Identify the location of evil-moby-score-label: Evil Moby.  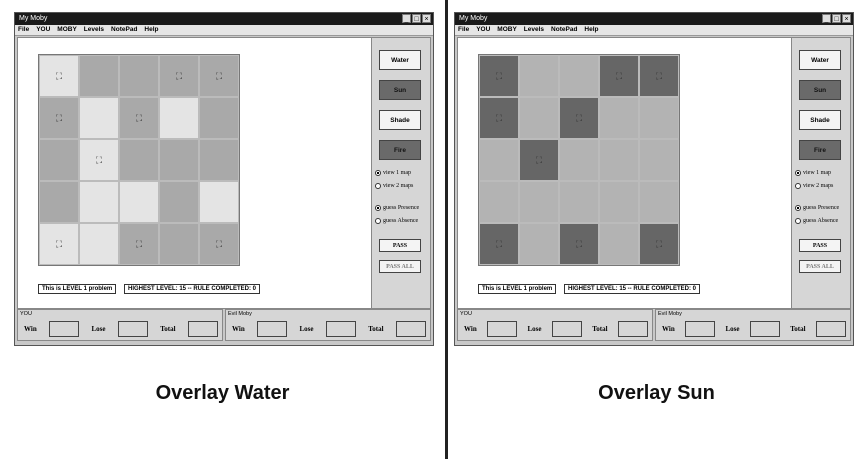
(240, 314).